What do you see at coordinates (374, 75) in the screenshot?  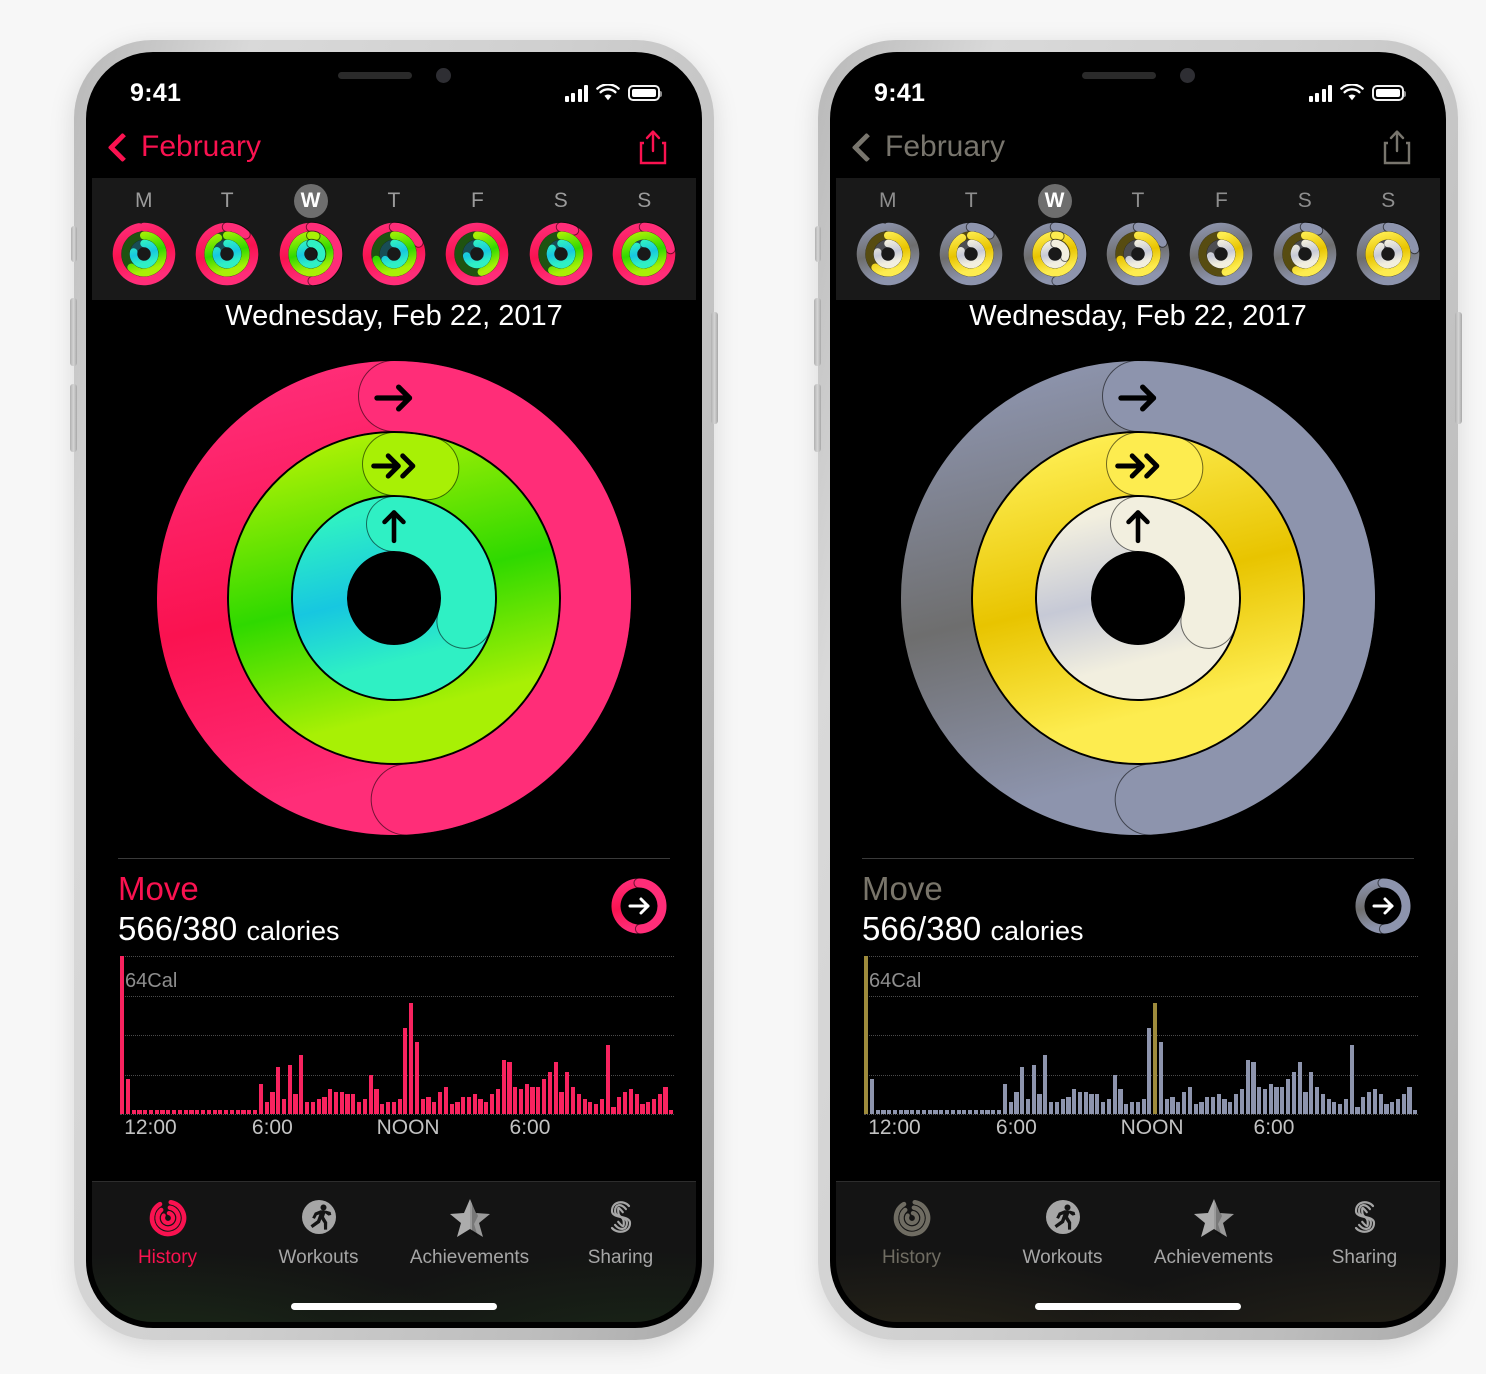 I see `earpiece-speaker` at bounding box center [374, 75].